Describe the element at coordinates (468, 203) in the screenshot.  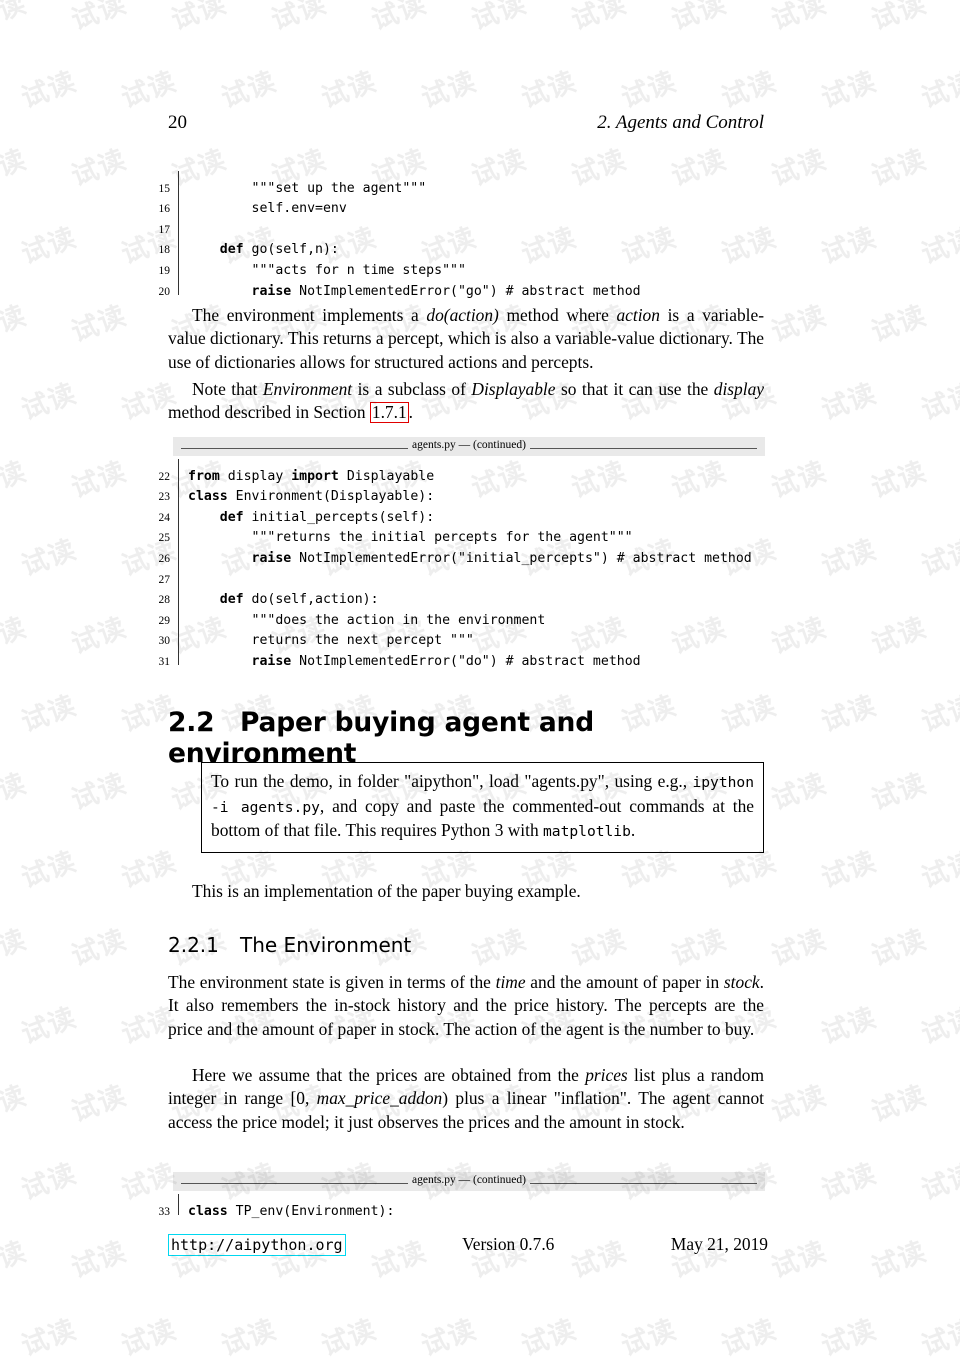
I see `code-line: 16 self.env=env` at that location.